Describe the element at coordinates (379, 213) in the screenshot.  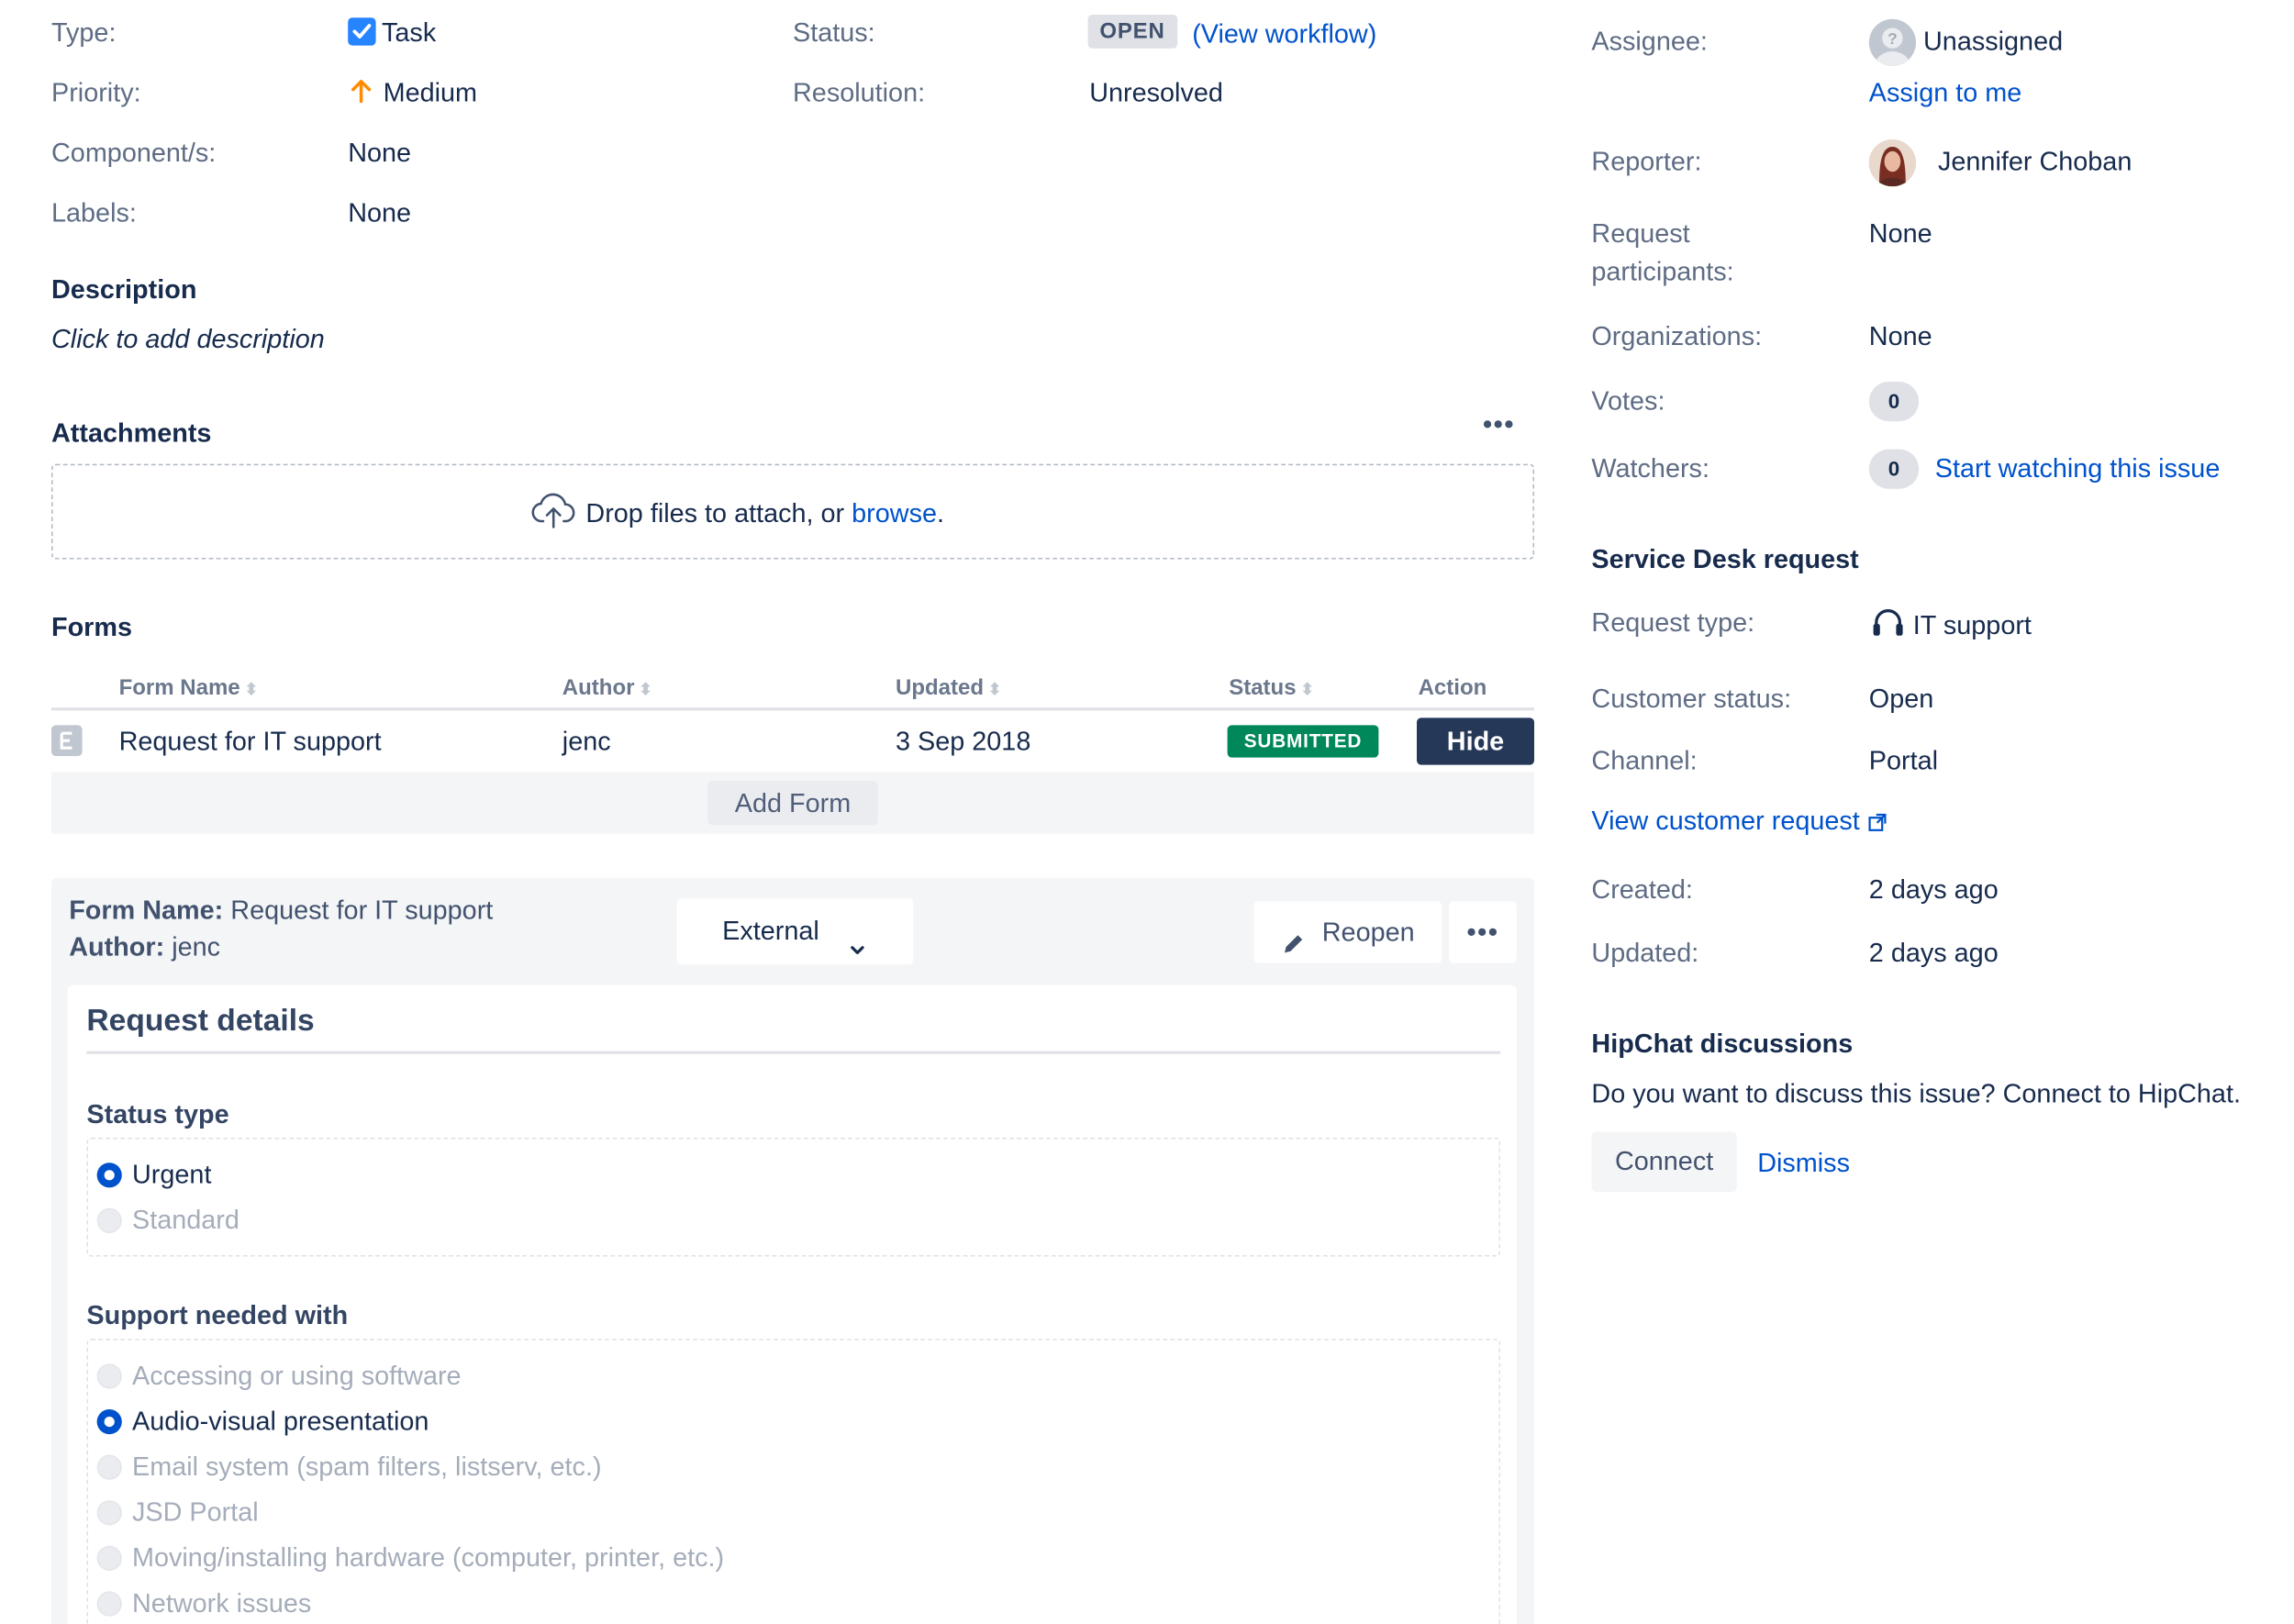
I see `labels-value: None` at that location.